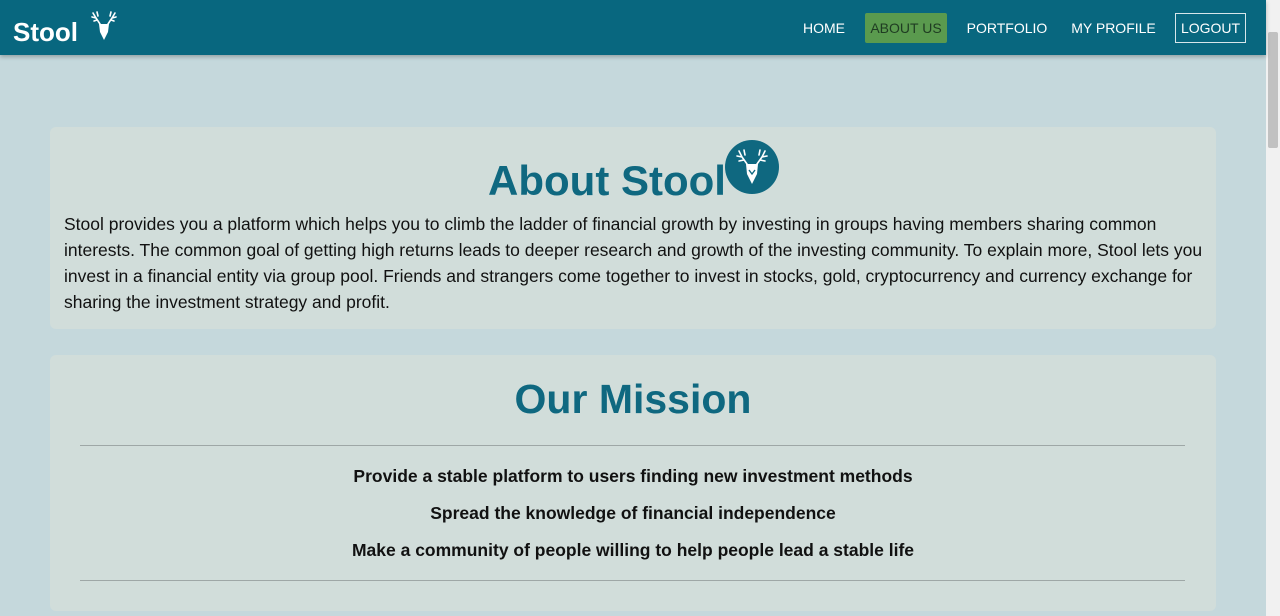 The height and width of the screenshot is (616, 1280). I want to click on nav-my-profile: MY PROFILE, so click(1113, 28).